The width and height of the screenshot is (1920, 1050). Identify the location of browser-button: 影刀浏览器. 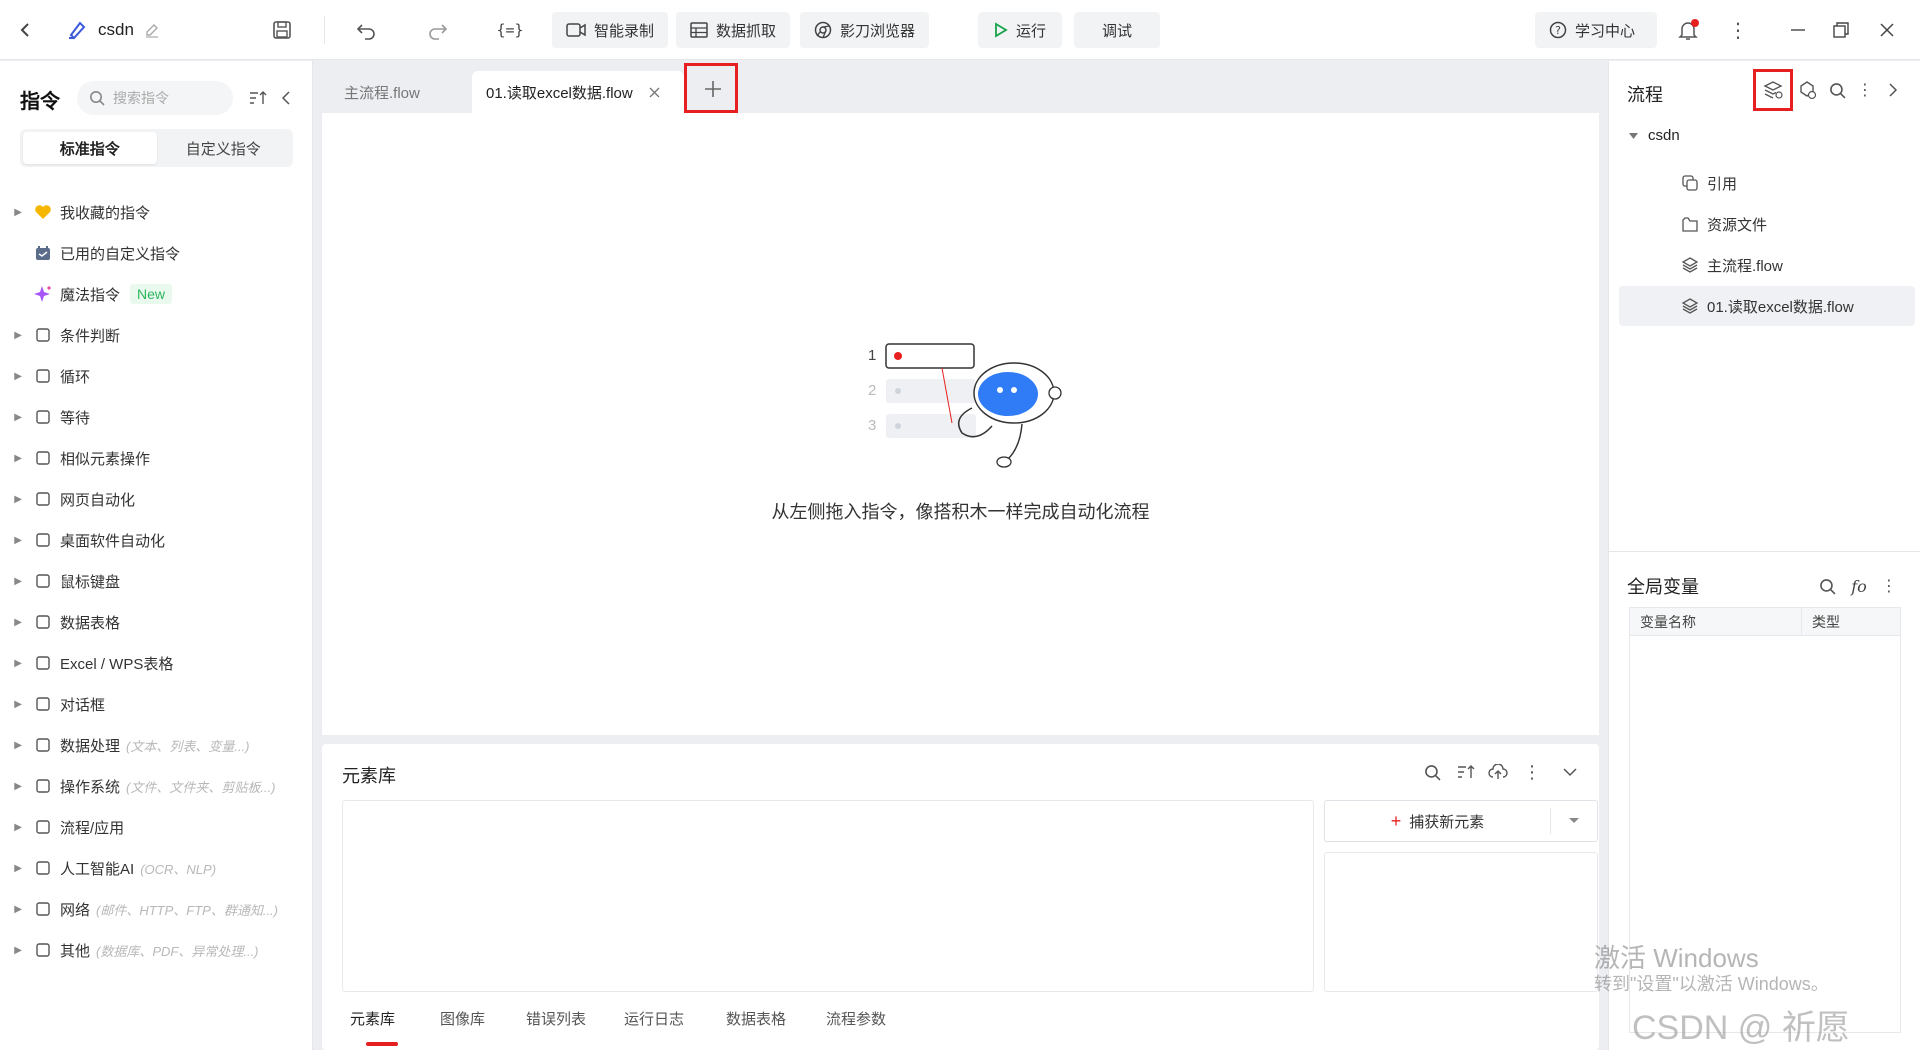
(865, 30).